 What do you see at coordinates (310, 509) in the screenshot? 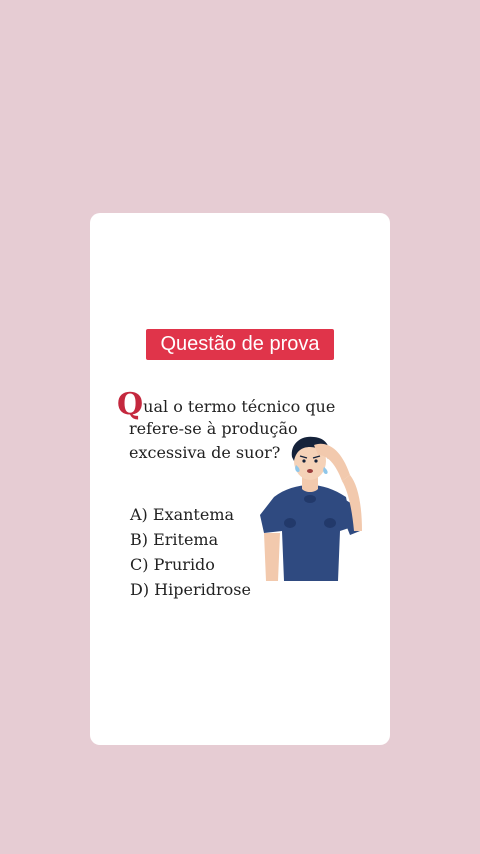
I see `sweating-man-illustration` at bounding box center [310, 509].